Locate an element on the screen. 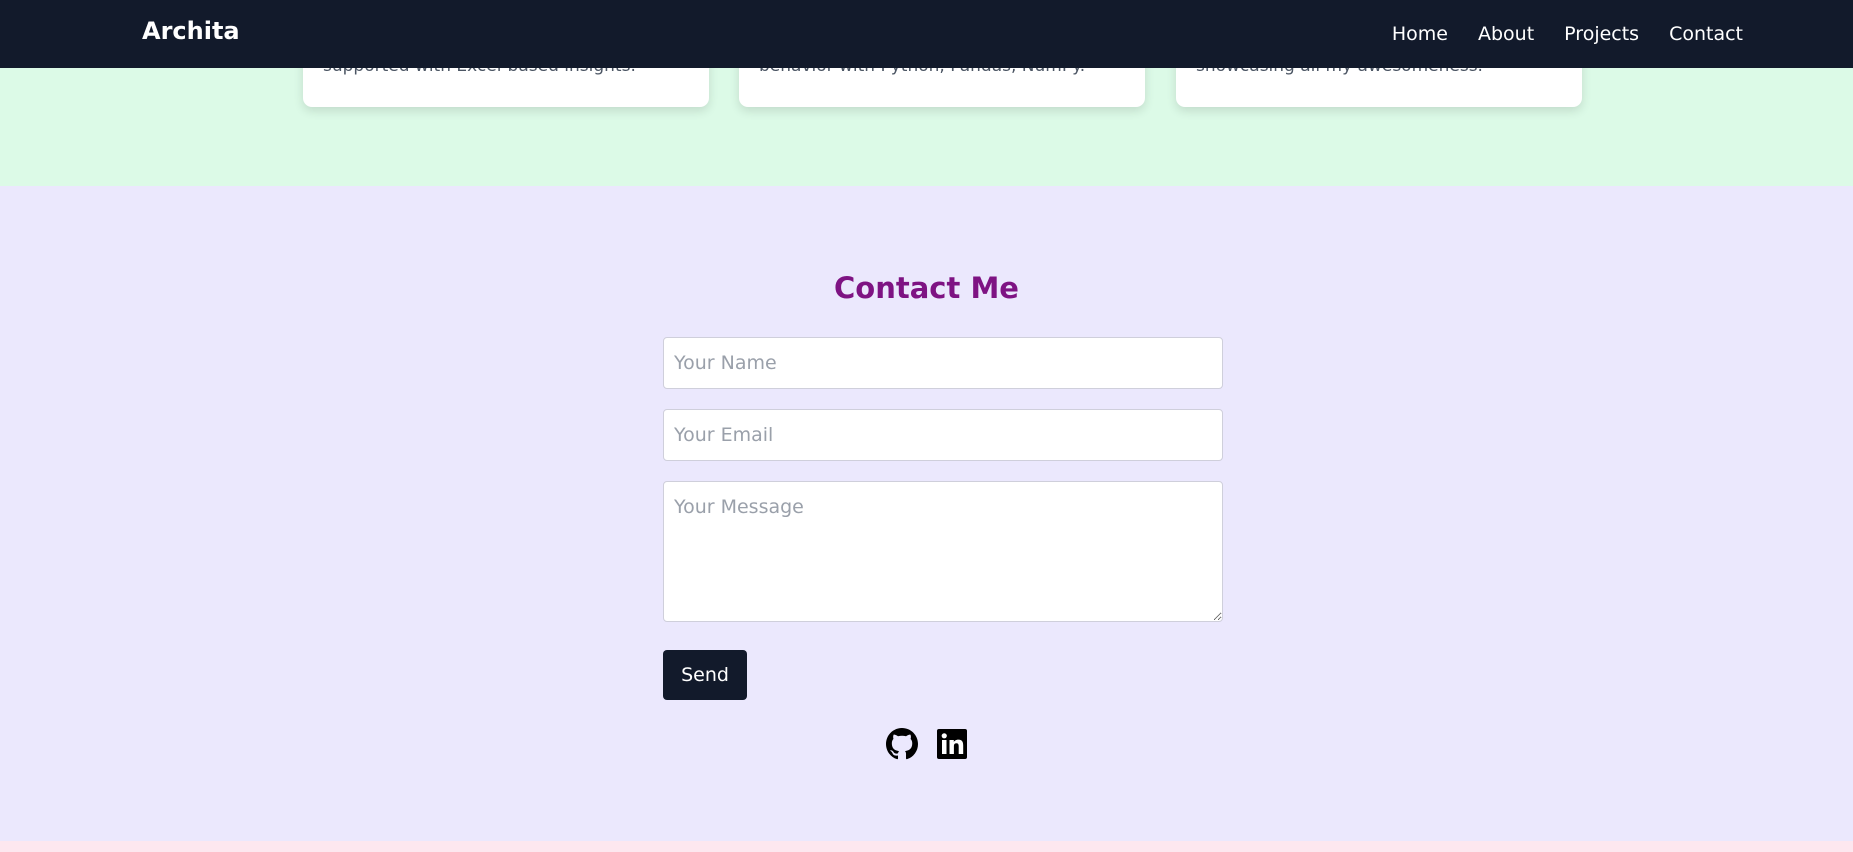 The width and height of the screenshot is (1853, 852). brand-logo: Archita is located at coordinates (191, 31).